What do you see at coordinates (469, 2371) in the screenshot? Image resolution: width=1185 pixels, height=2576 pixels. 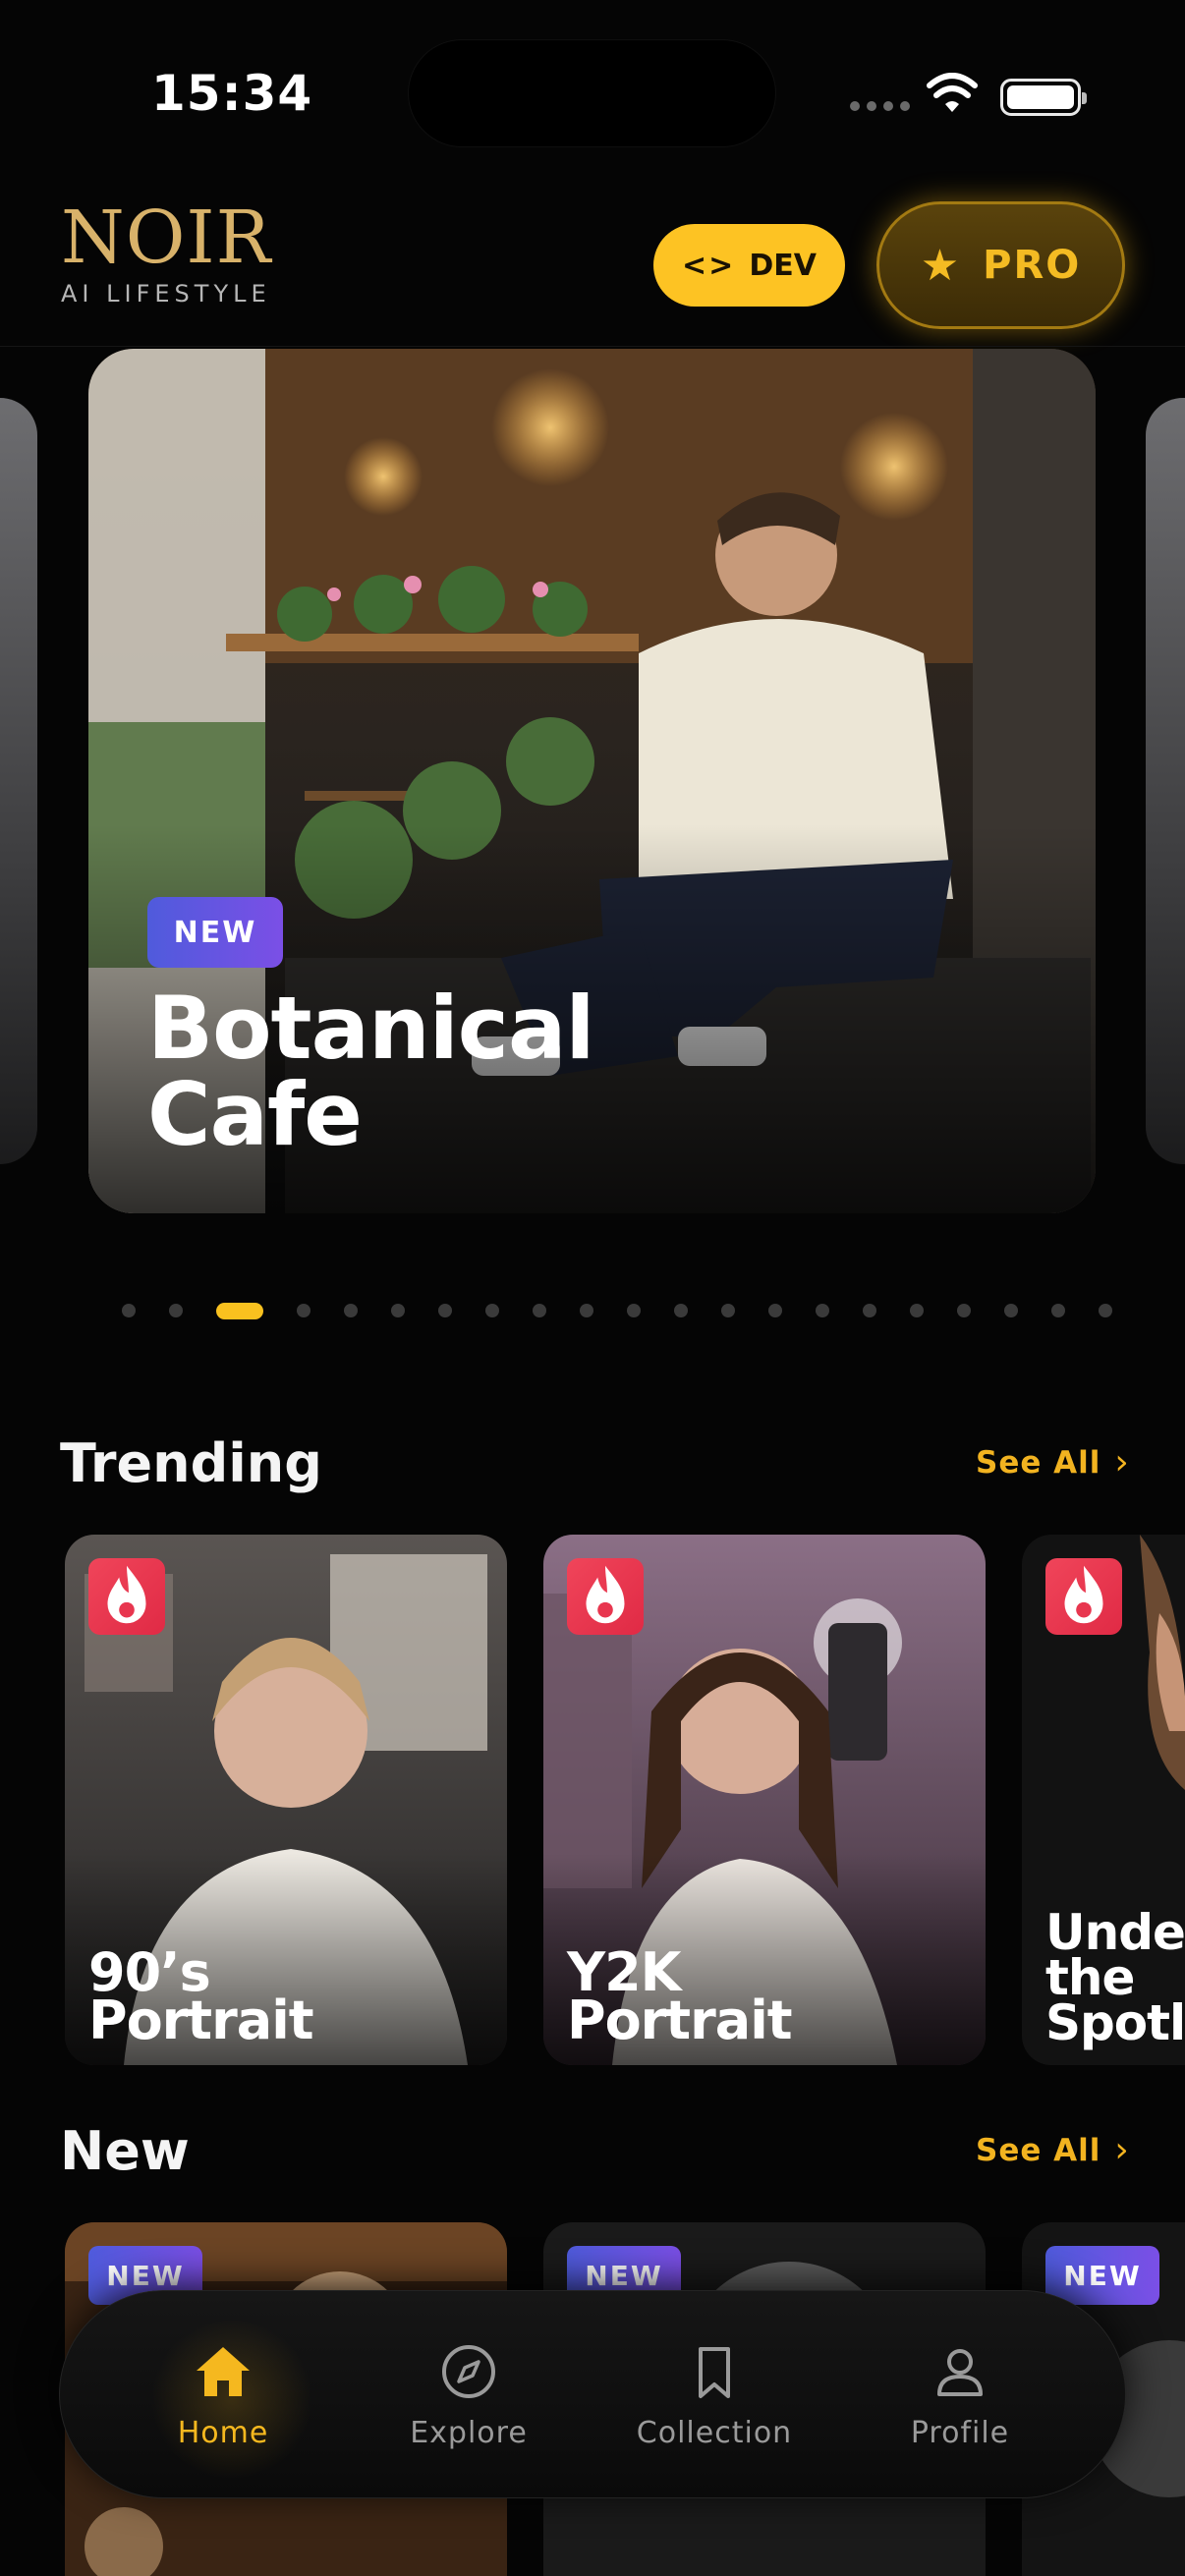 I see `compass-icon` at bounding box center [469, 2371].